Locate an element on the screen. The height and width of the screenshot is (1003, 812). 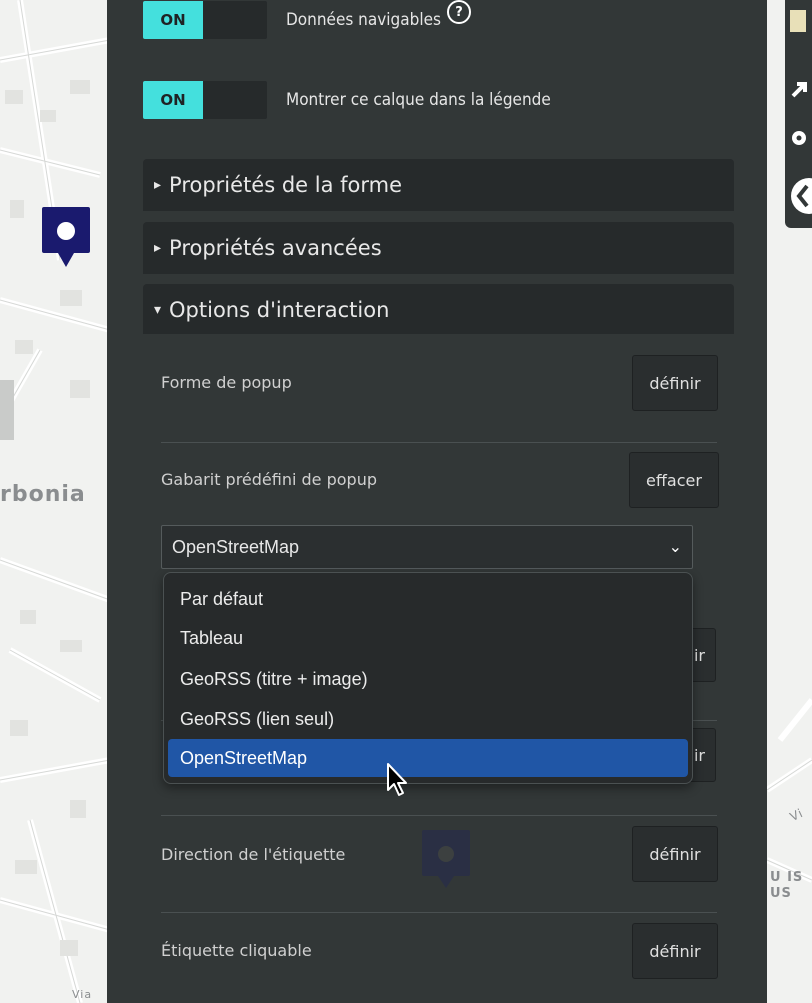
dropdown-option-selected: OpenStreetMap is located at coordinates (428, 758).